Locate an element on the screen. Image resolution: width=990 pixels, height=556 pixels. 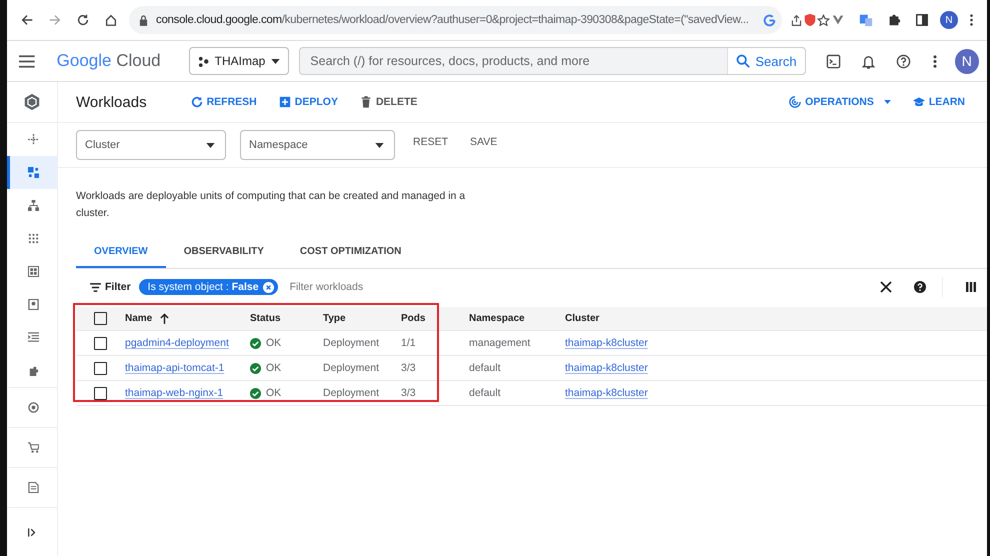
workload-link: pgadmin4-deployment is located at coordinates (177, 343).